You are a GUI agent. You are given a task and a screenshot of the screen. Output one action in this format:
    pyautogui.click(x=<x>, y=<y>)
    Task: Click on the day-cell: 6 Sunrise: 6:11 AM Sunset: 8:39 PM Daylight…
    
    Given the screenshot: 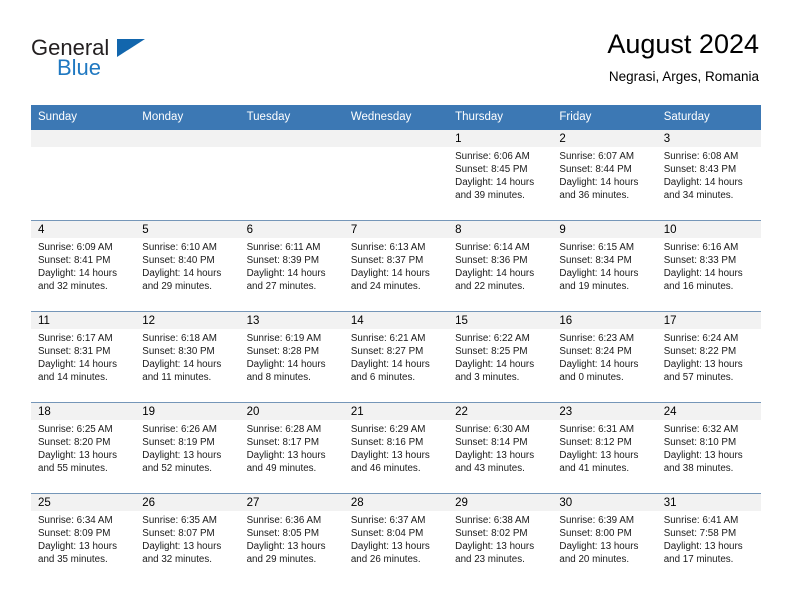 What is the action you would take?
    pyautogui.click(x=291, y=266)
    